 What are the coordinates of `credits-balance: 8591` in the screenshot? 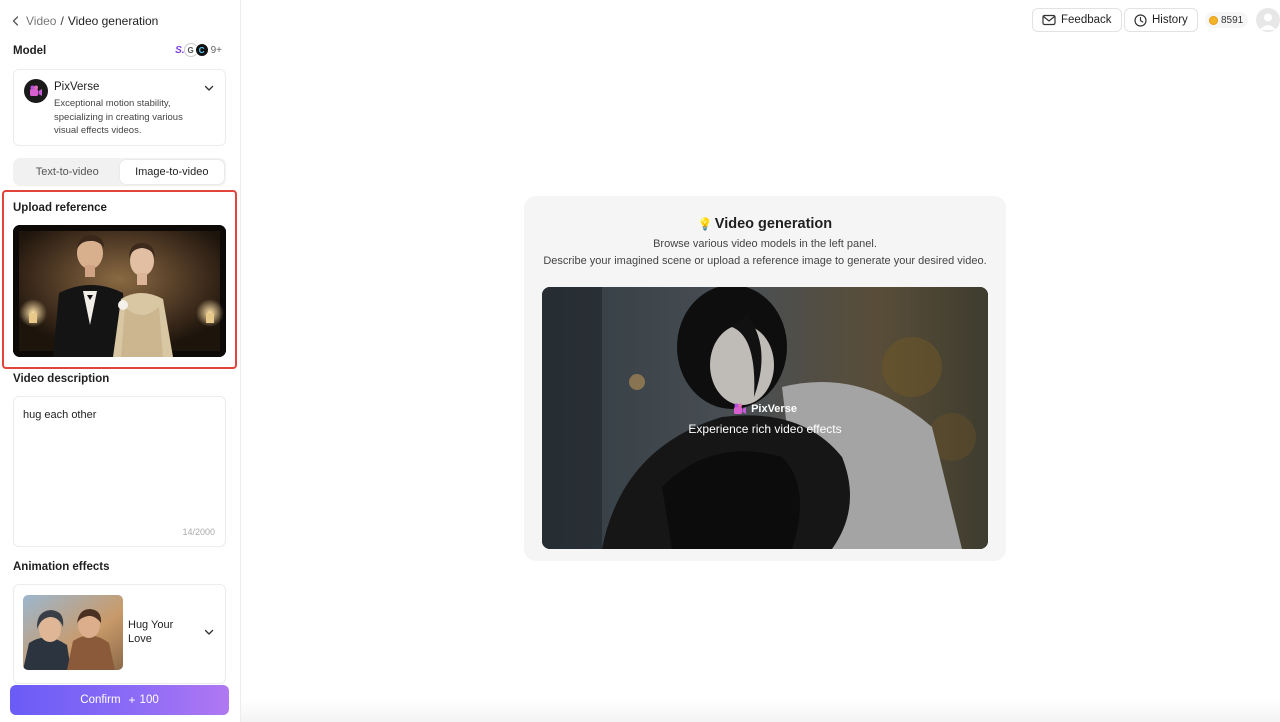 It's located at (1227, 20).